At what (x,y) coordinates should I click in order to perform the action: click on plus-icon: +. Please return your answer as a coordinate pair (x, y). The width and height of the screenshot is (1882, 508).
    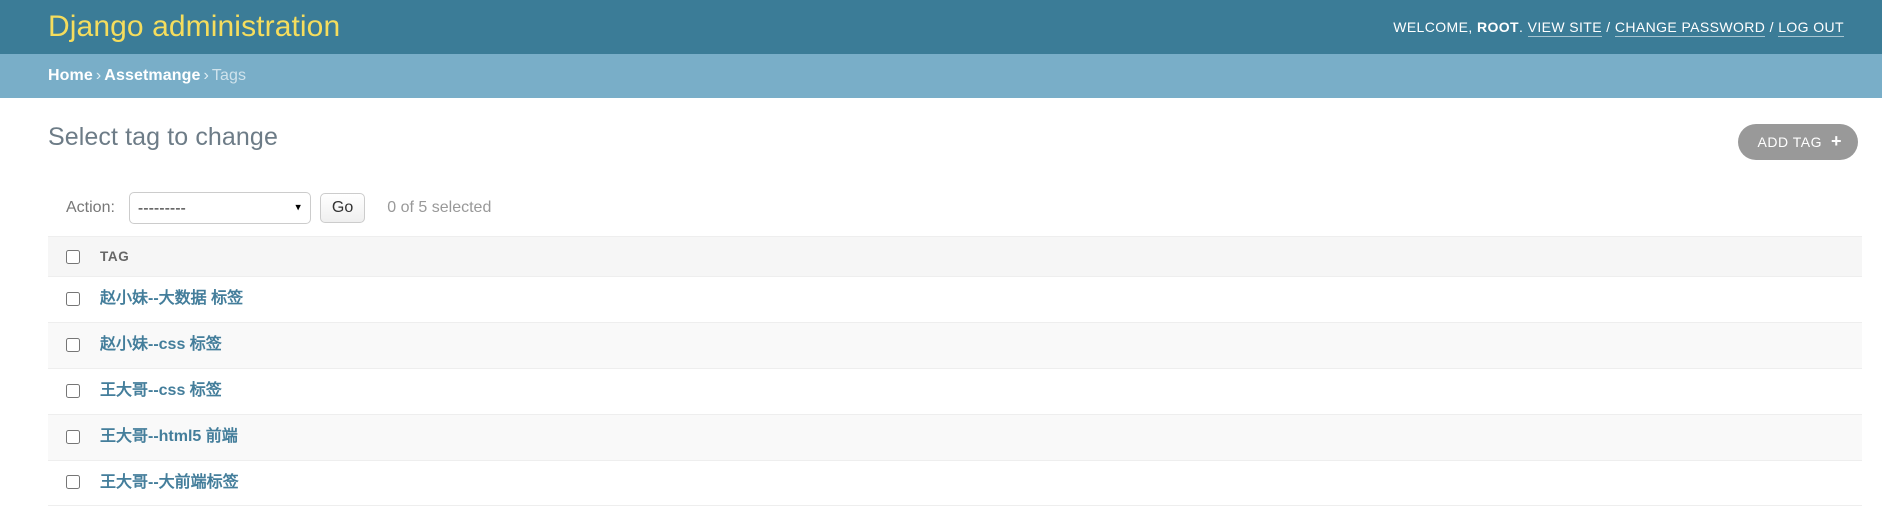
    Looking at the image, I should click on (1836, 141).